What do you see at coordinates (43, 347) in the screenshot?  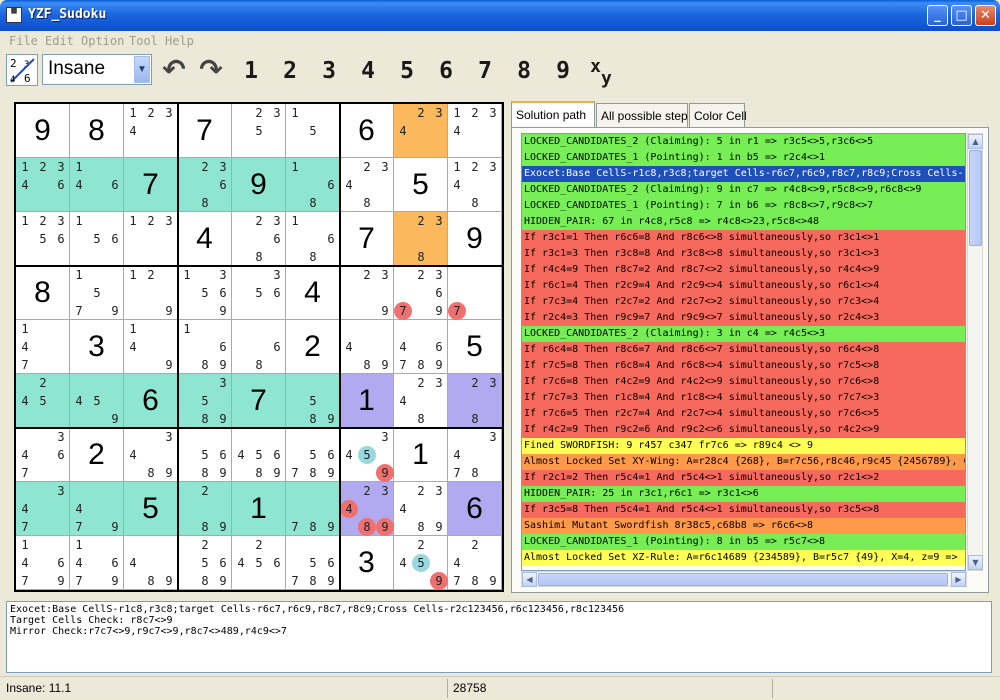 I see `cell-r5c1: 1 4 7` at bounding box center [43, 347].